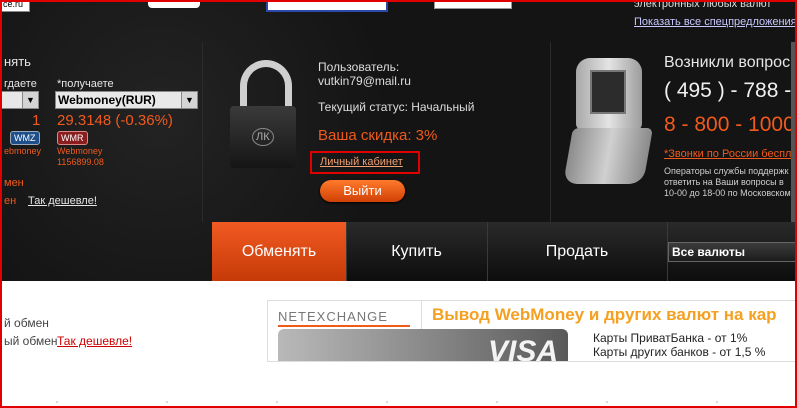 The image size is (797, 408). What do you see at coordinates (730, 90) in the screenshot?
I see `phone-moscow: ( 495 ) - 788 - 5` at bounding box center [730, 90].